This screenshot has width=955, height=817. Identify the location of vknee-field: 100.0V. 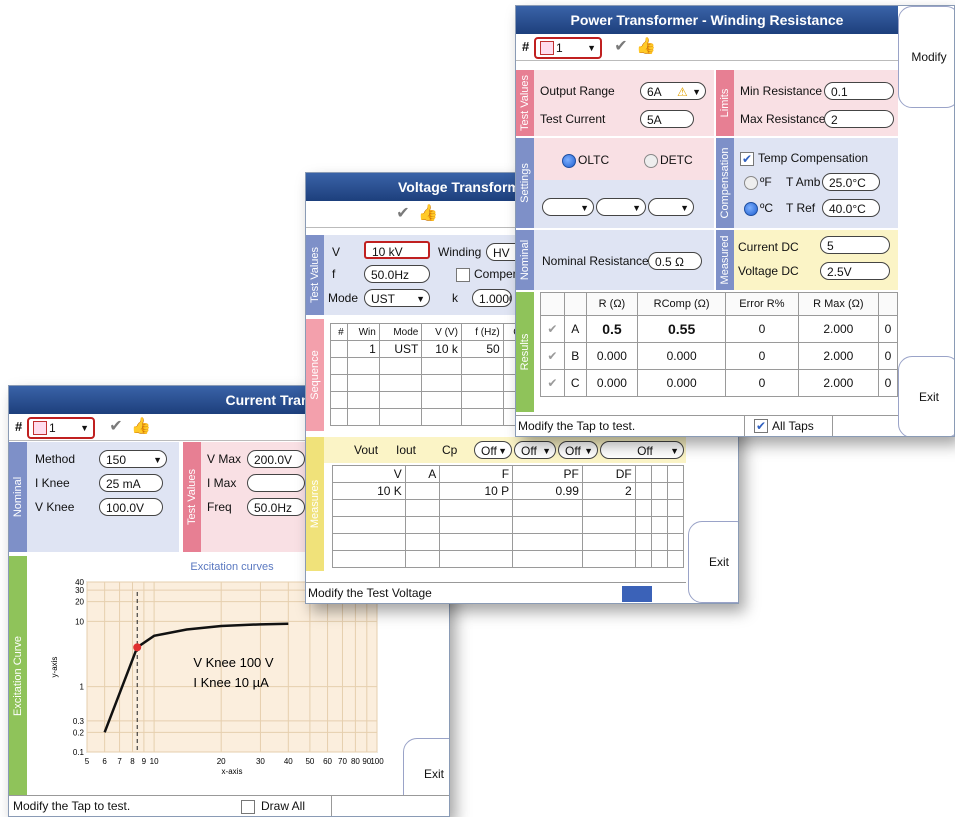
(131, 507).